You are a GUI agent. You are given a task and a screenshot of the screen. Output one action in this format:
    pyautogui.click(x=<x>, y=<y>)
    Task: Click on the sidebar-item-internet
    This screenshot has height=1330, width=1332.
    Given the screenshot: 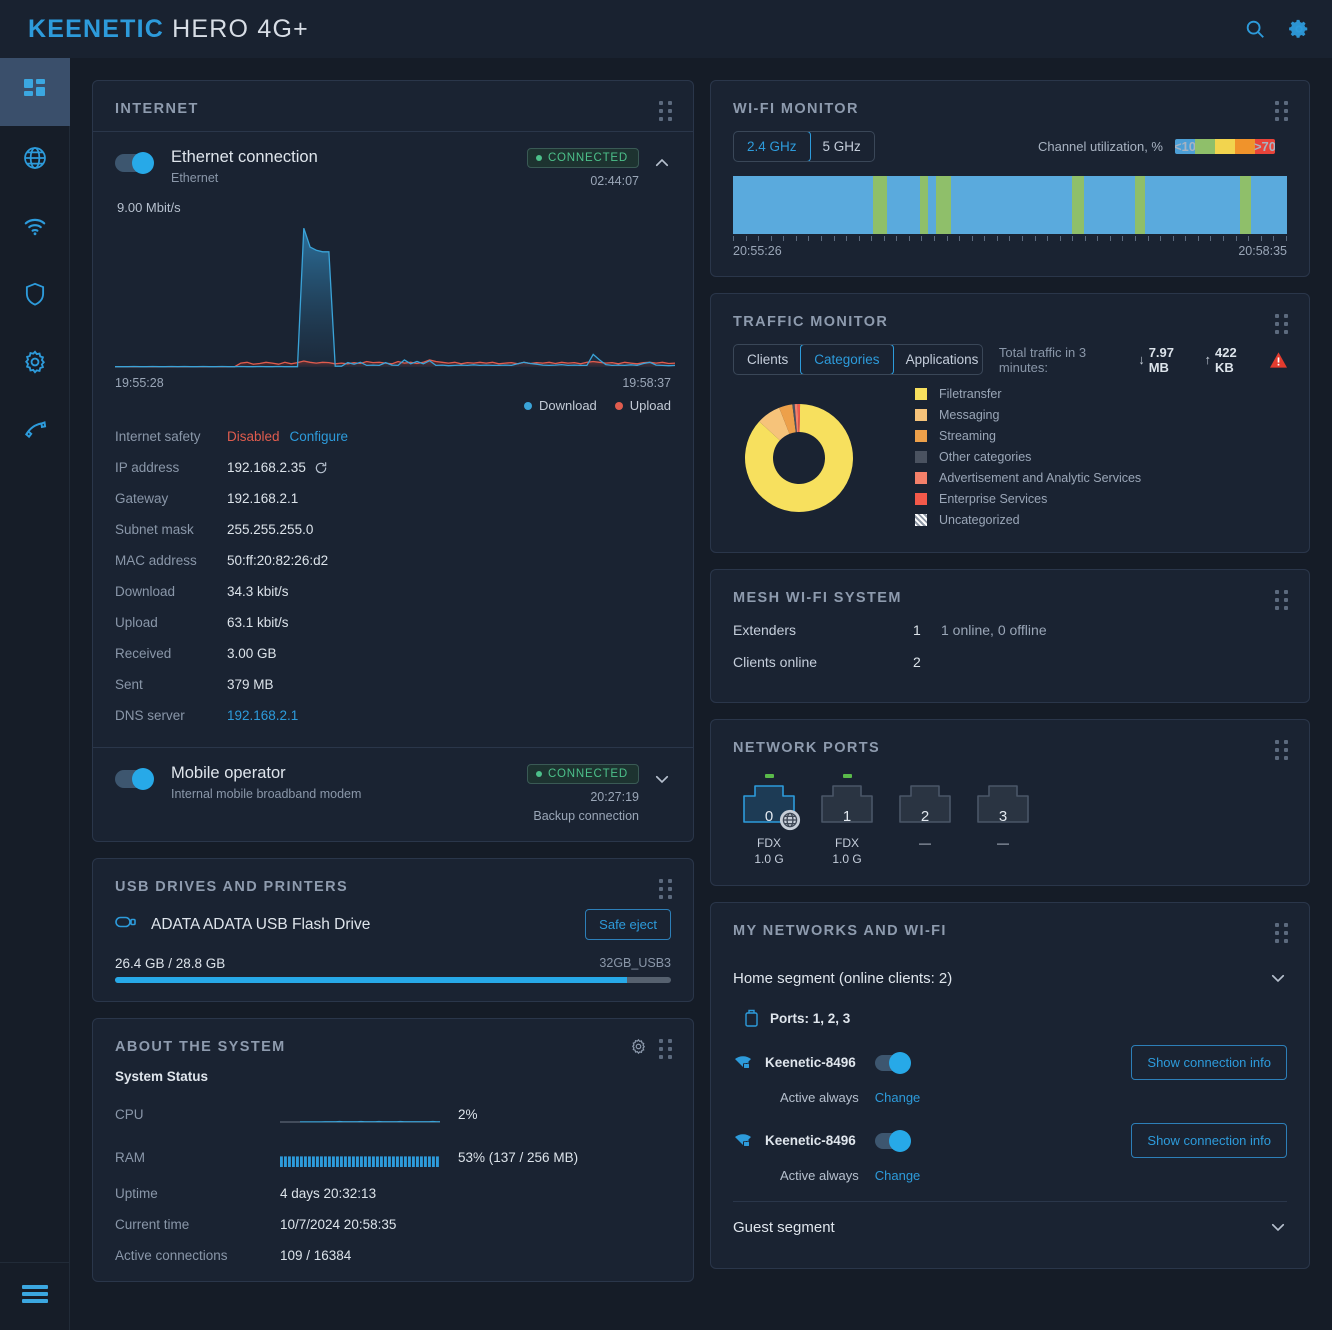 What is the action you would take?
    pyautogui.click(x=35, y=160)
    